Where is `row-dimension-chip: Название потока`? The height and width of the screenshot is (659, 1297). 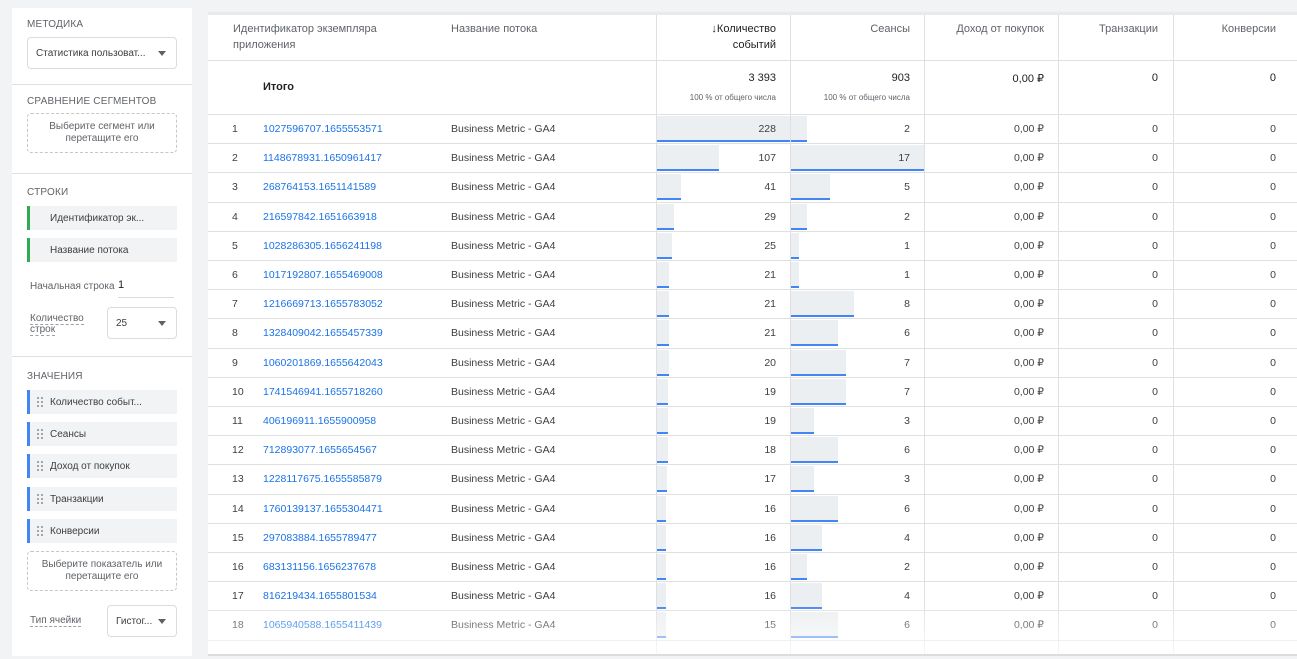 row-dimension-chip: Название потока is located at coordinates (102, 250).